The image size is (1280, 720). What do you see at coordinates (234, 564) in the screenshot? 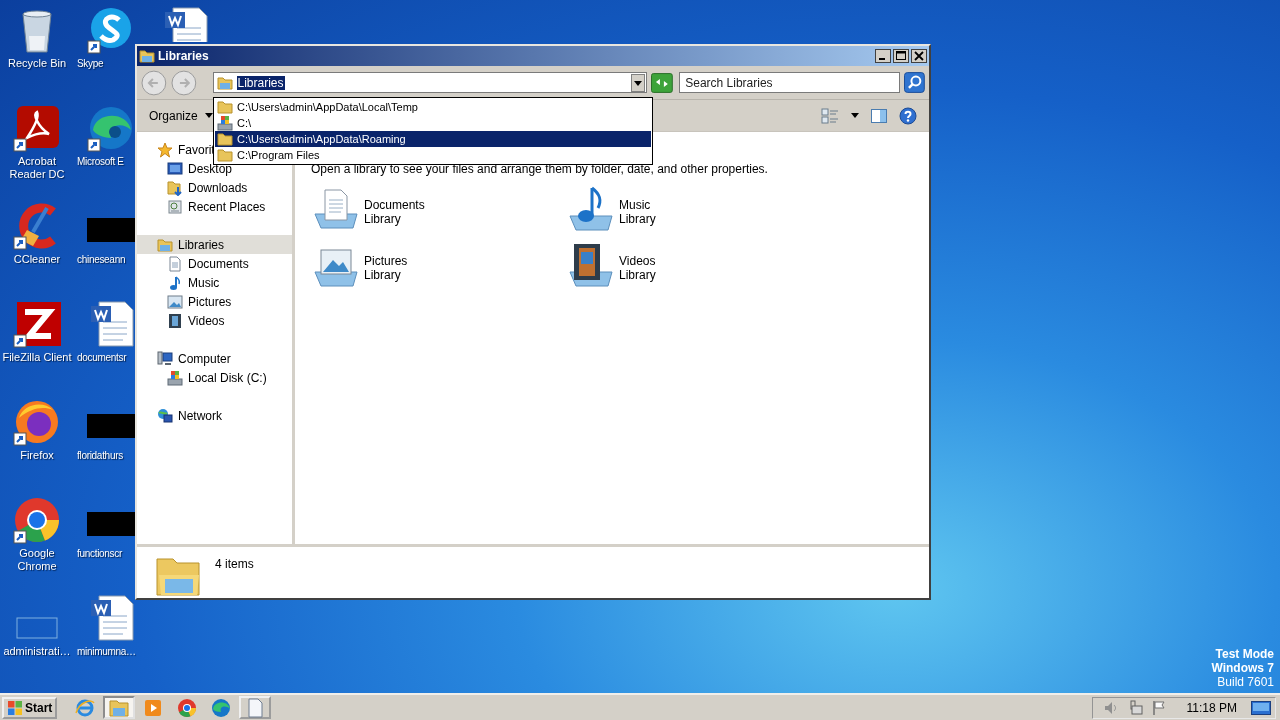
I see `item-count: 4 items` at bounding box center [234, 564].